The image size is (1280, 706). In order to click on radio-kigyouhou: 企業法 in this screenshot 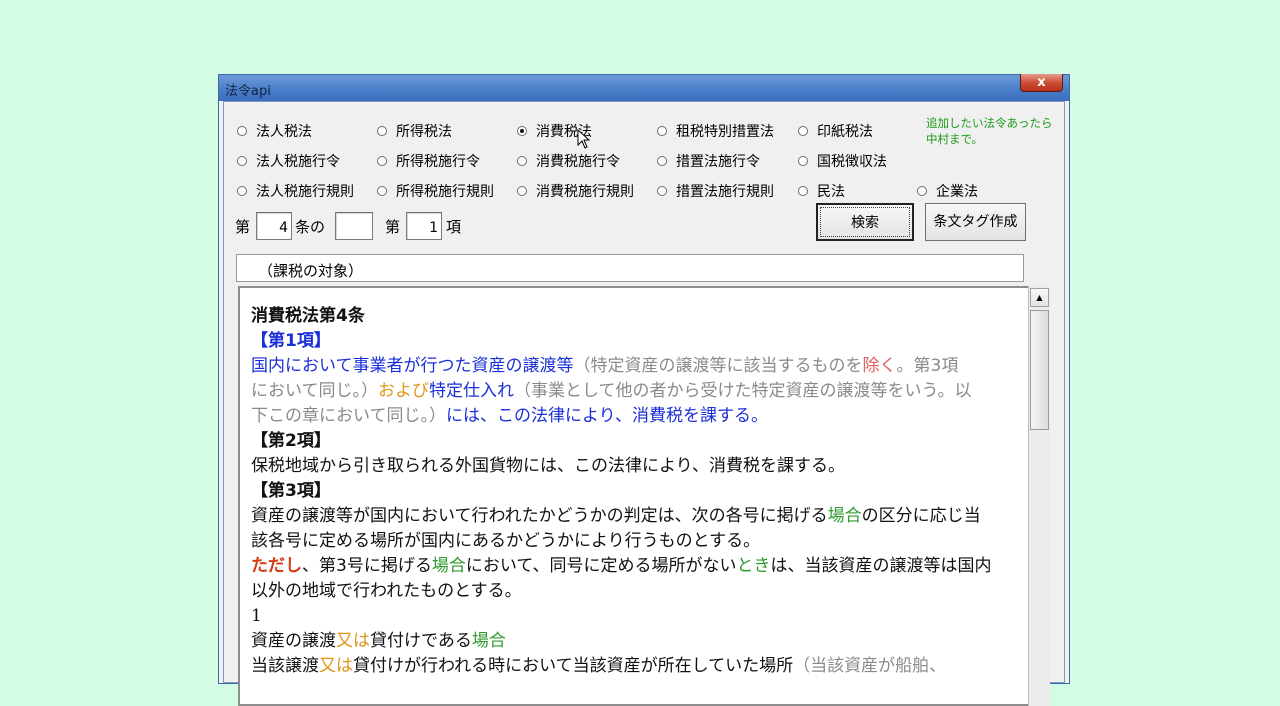, I will do `click(947, 191)`.